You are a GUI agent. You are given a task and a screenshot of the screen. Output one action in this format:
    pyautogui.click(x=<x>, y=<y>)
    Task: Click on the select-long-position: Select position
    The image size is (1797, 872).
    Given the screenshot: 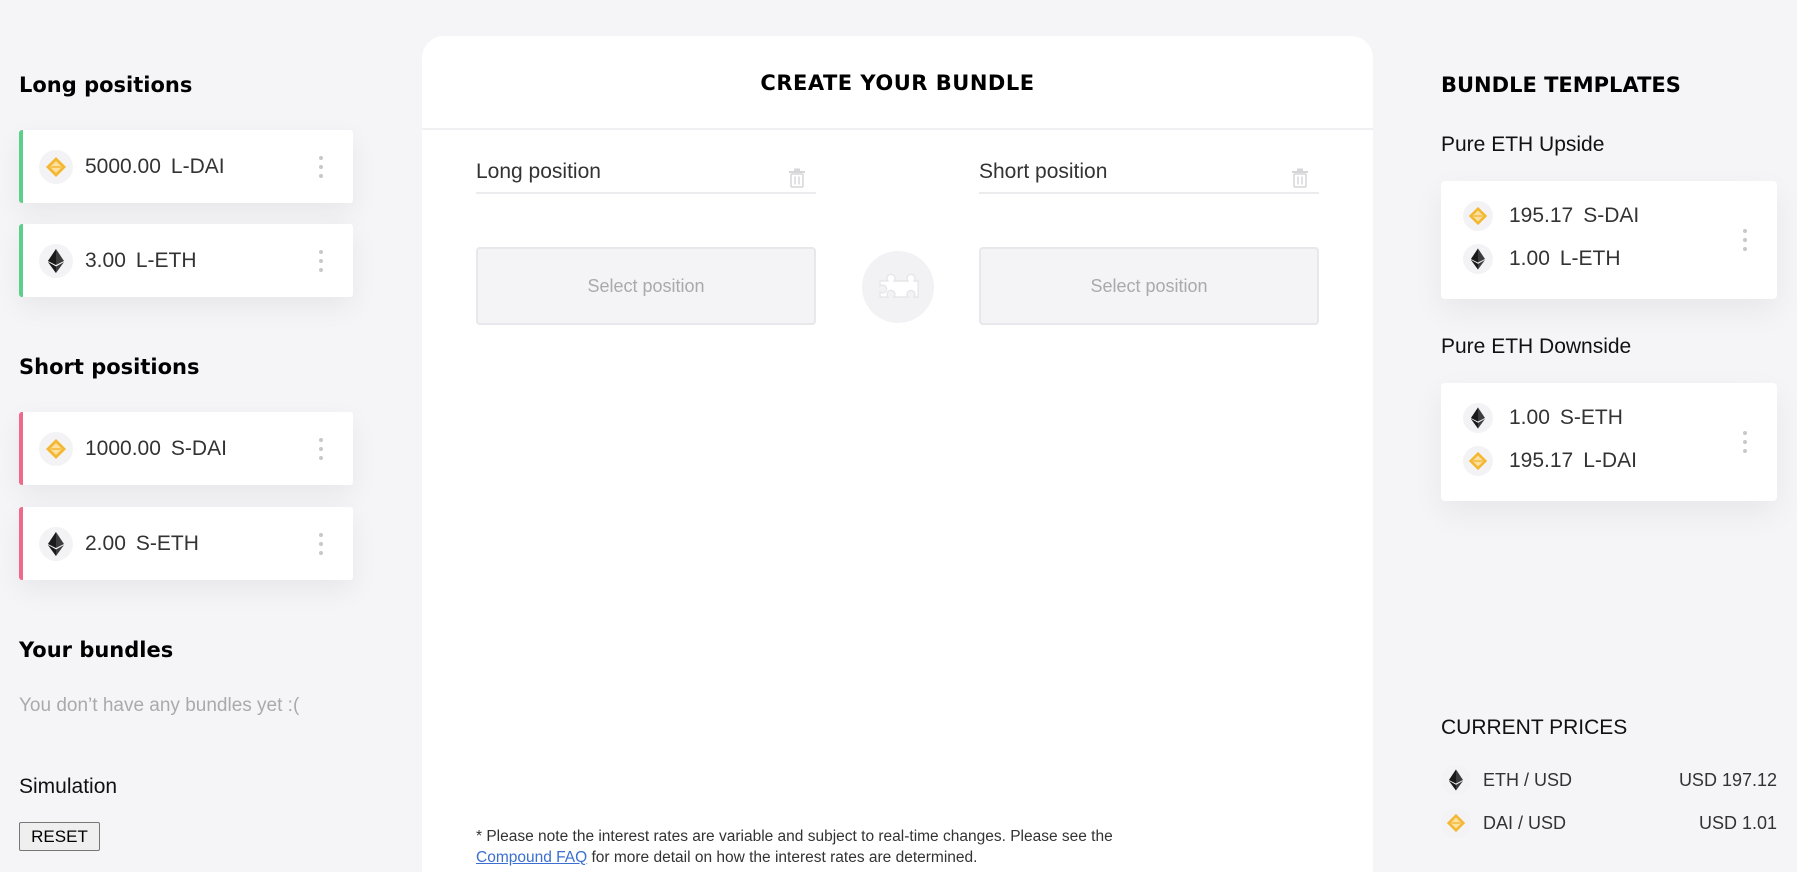 What is the action you would take?
    pyautogui.click(x=646, y=286)
    